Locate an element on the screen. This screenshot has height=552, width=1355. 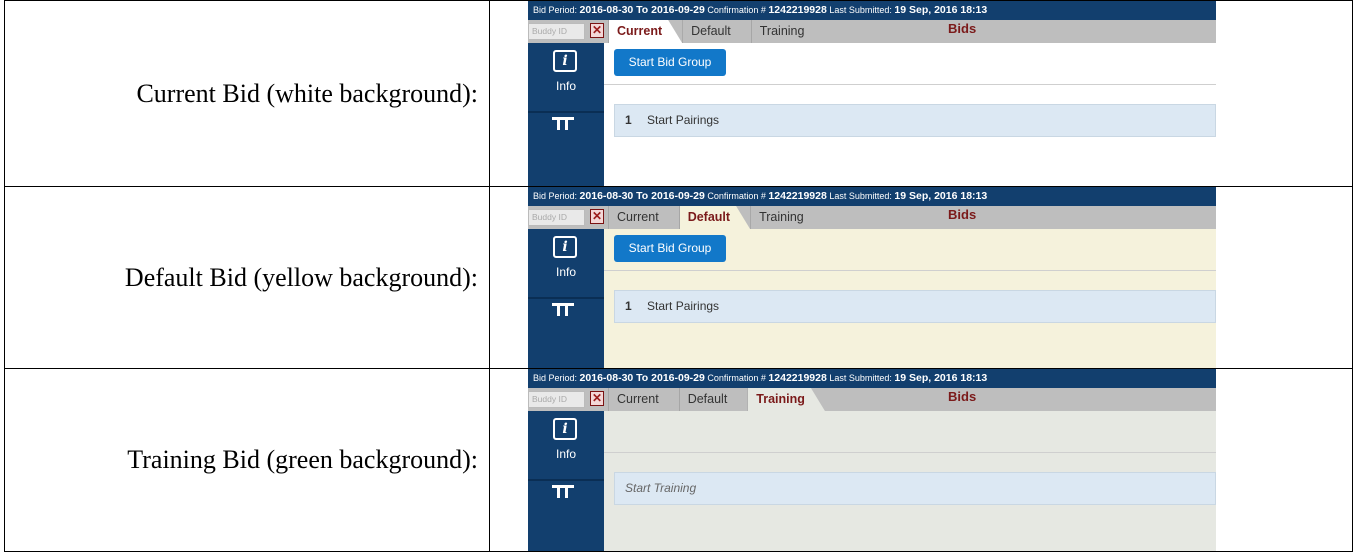
row-label: Current Bid (white background): is located at coordinates (247, 93).